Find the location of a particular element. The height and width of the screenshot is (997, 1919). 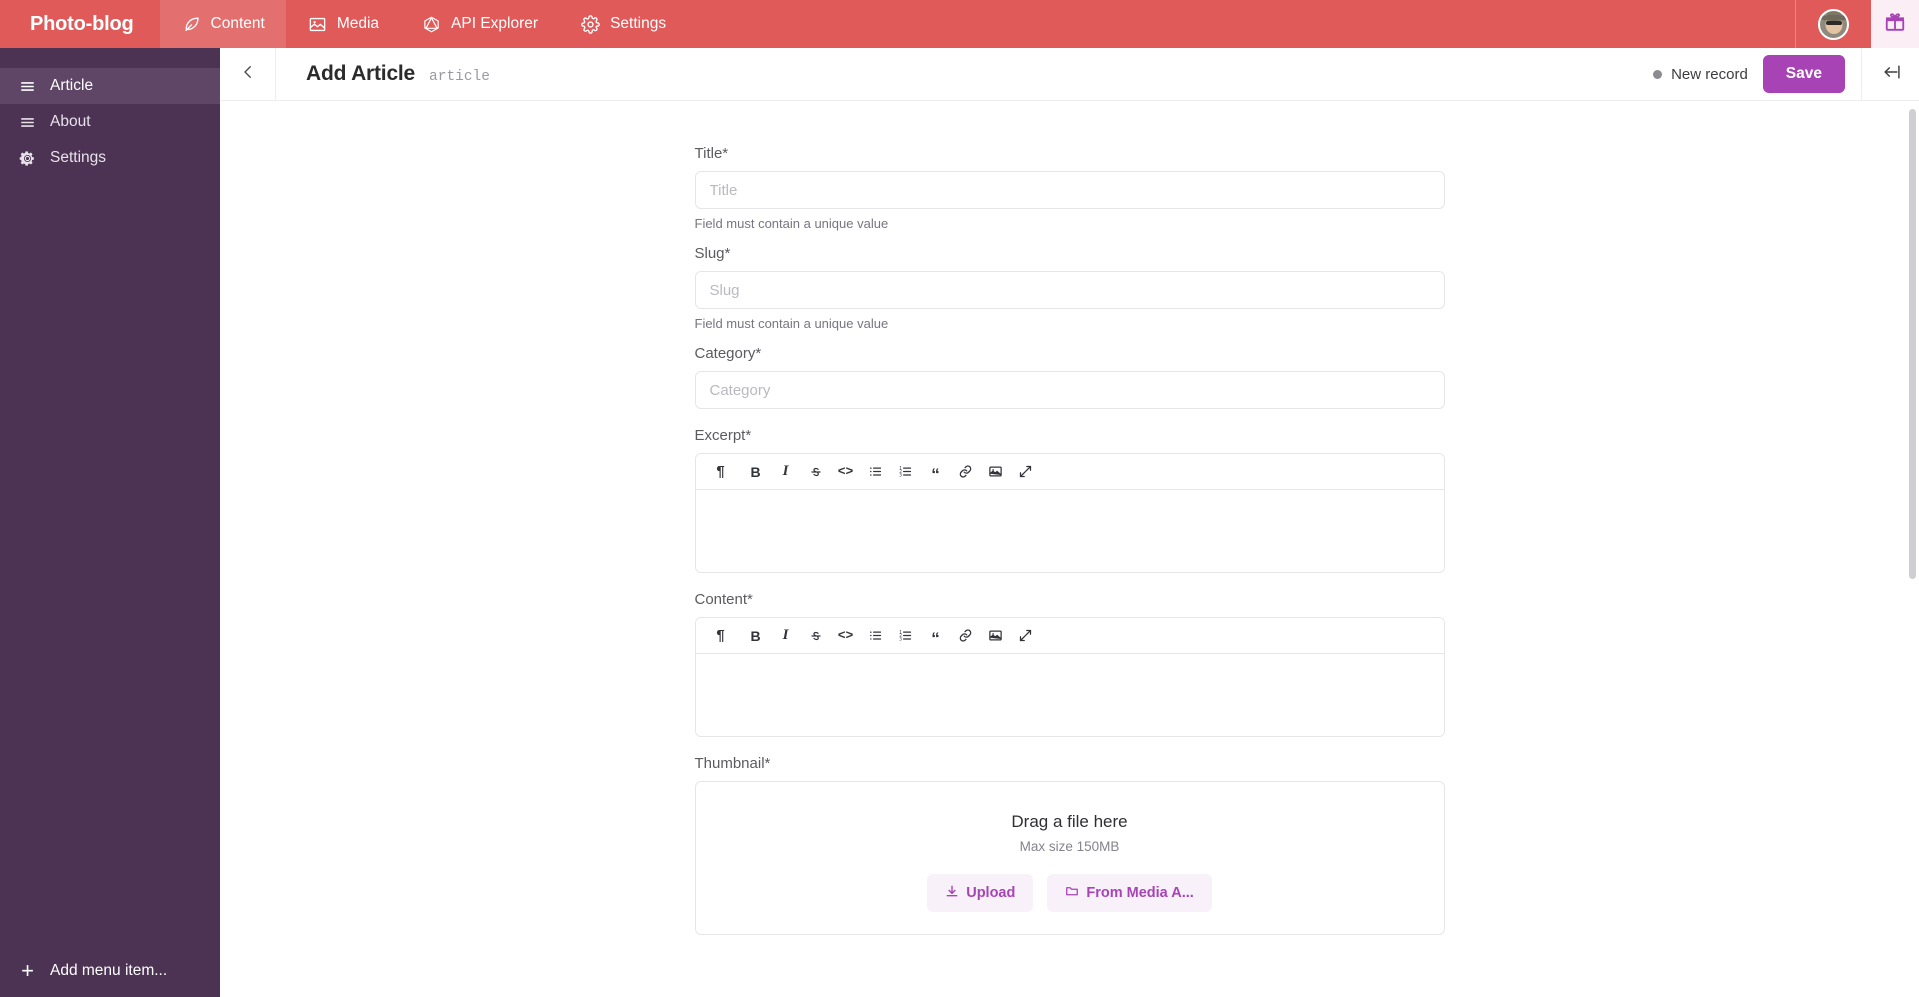

field-title-label: Title* is located at coordinates (711, 153).